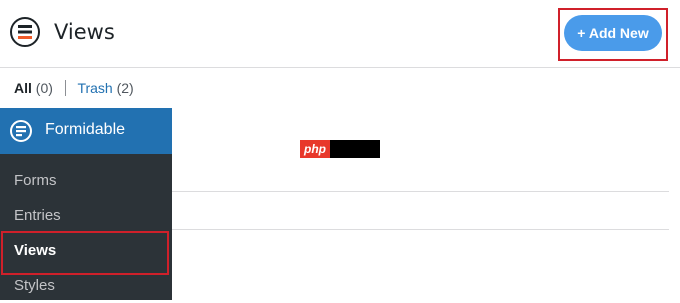  What do you see at coordinates (35, 180) in the screenshot?
I see `sidebar-item-label: Forms` at bounding box center [35, 180].